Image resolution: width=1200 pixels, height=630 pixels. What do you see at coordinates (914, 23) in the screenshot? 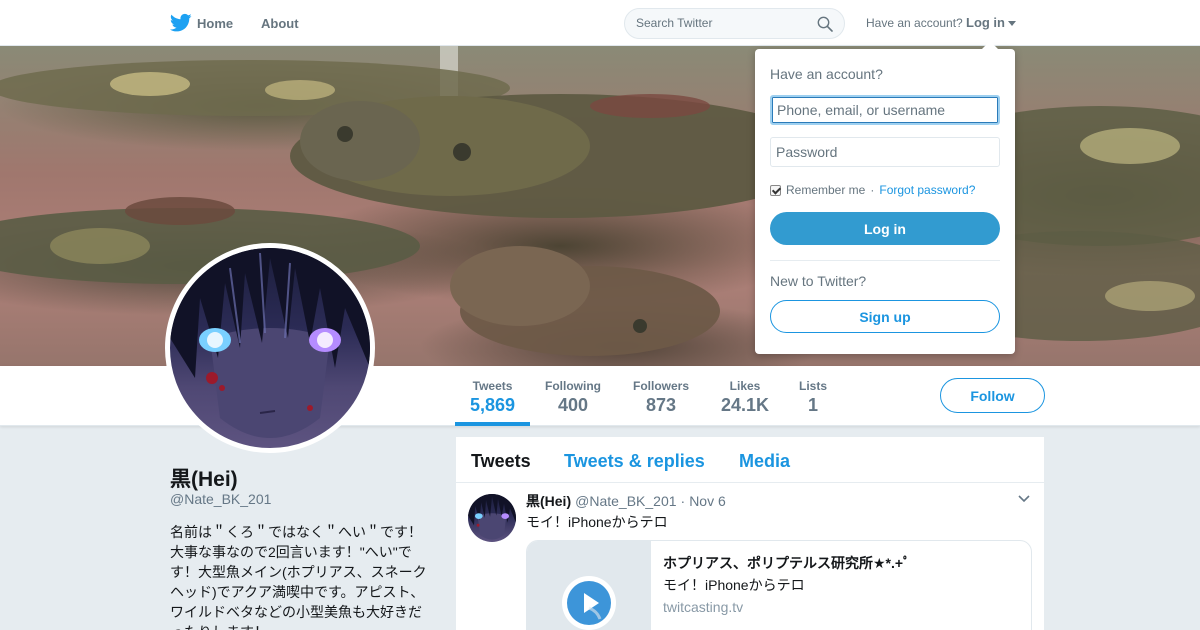
I see `have-account-text: Have an account?` at bounding box center [914, 23].